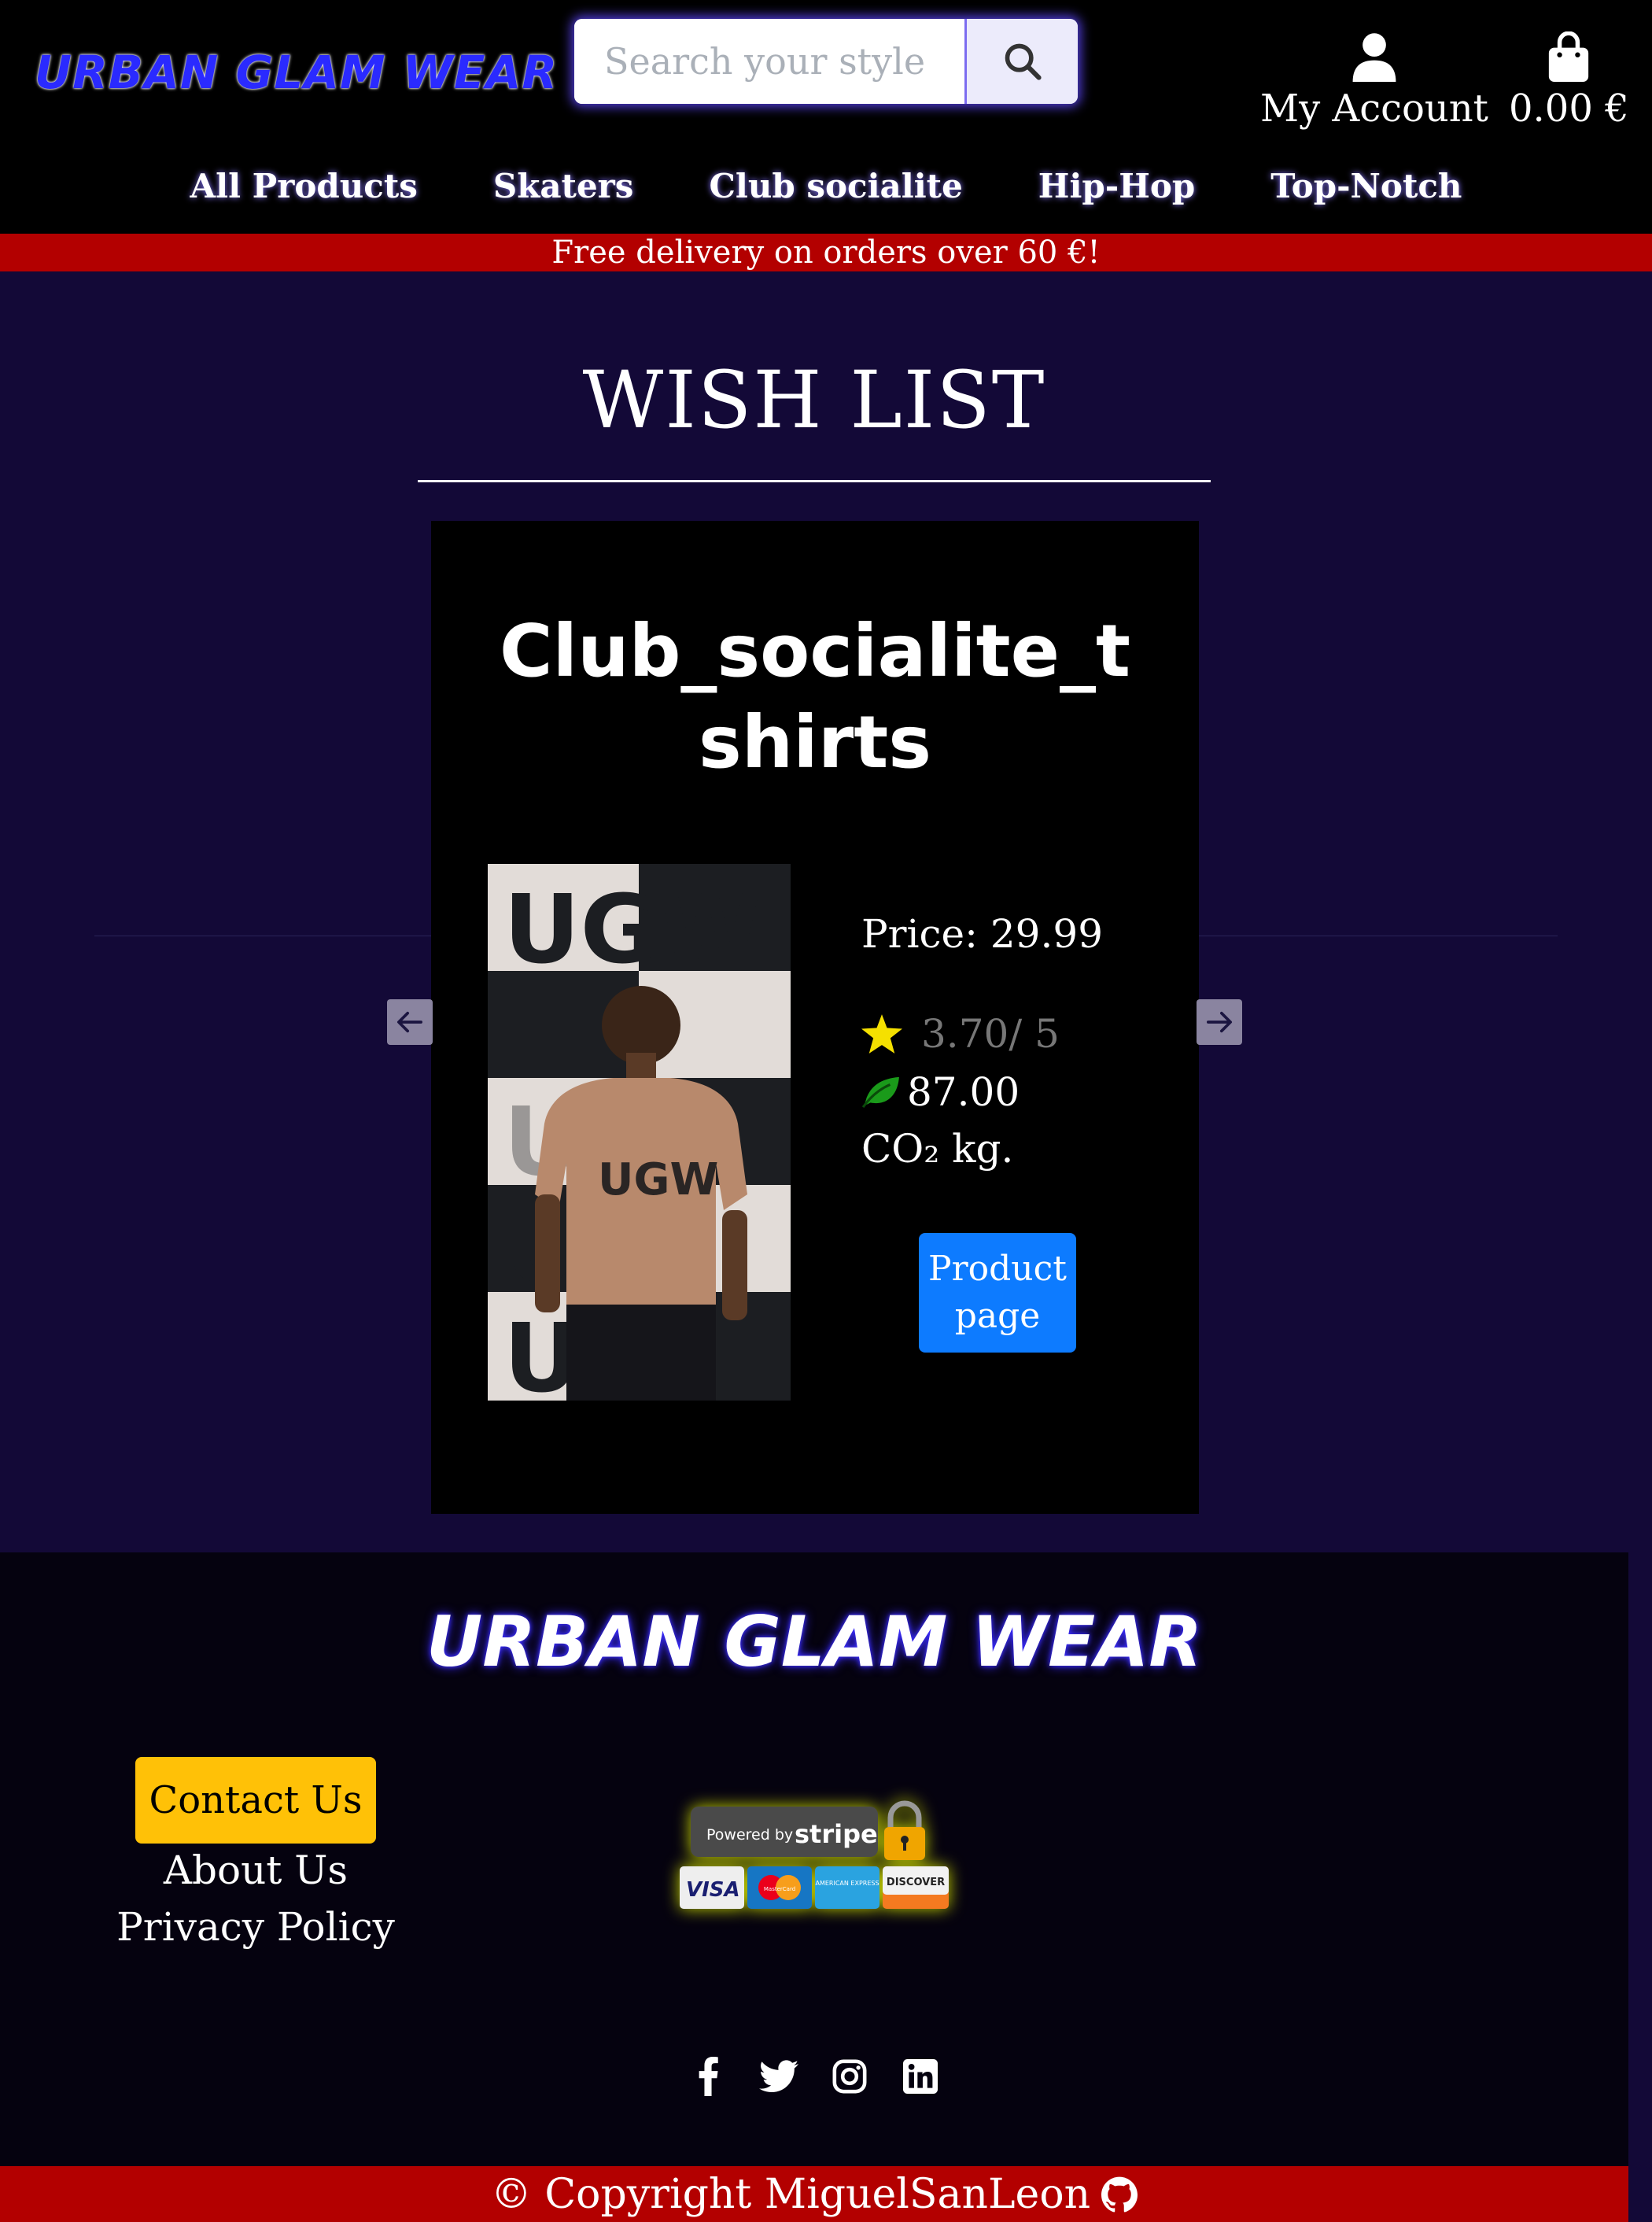  Describe the element at coordinates (658, 1179) in the screenshot. I see `svg-text: UGW` at that location.